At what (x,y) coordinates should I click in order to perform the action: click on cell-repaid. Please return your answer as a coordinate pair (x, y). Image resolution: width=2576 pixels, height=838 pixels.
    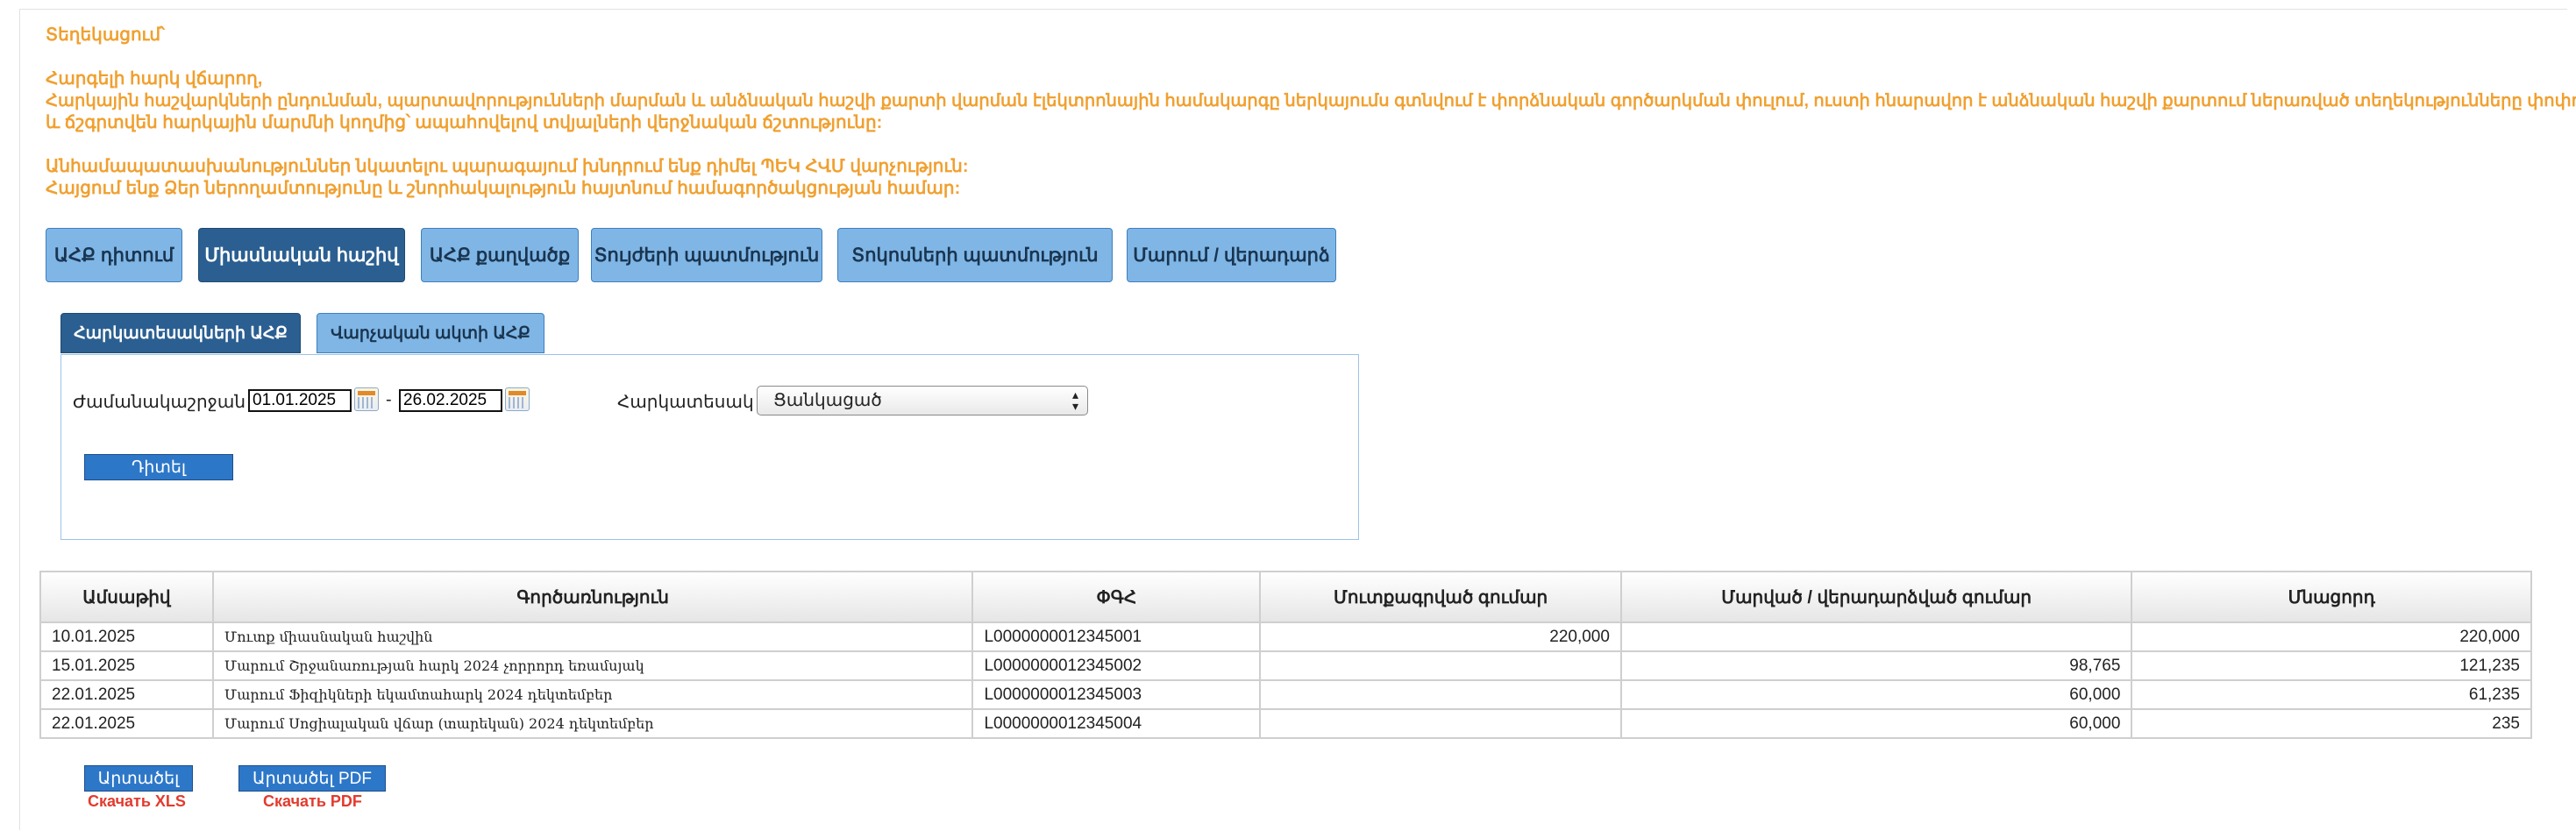
    Looking at the image, I should click on (1876, 636).